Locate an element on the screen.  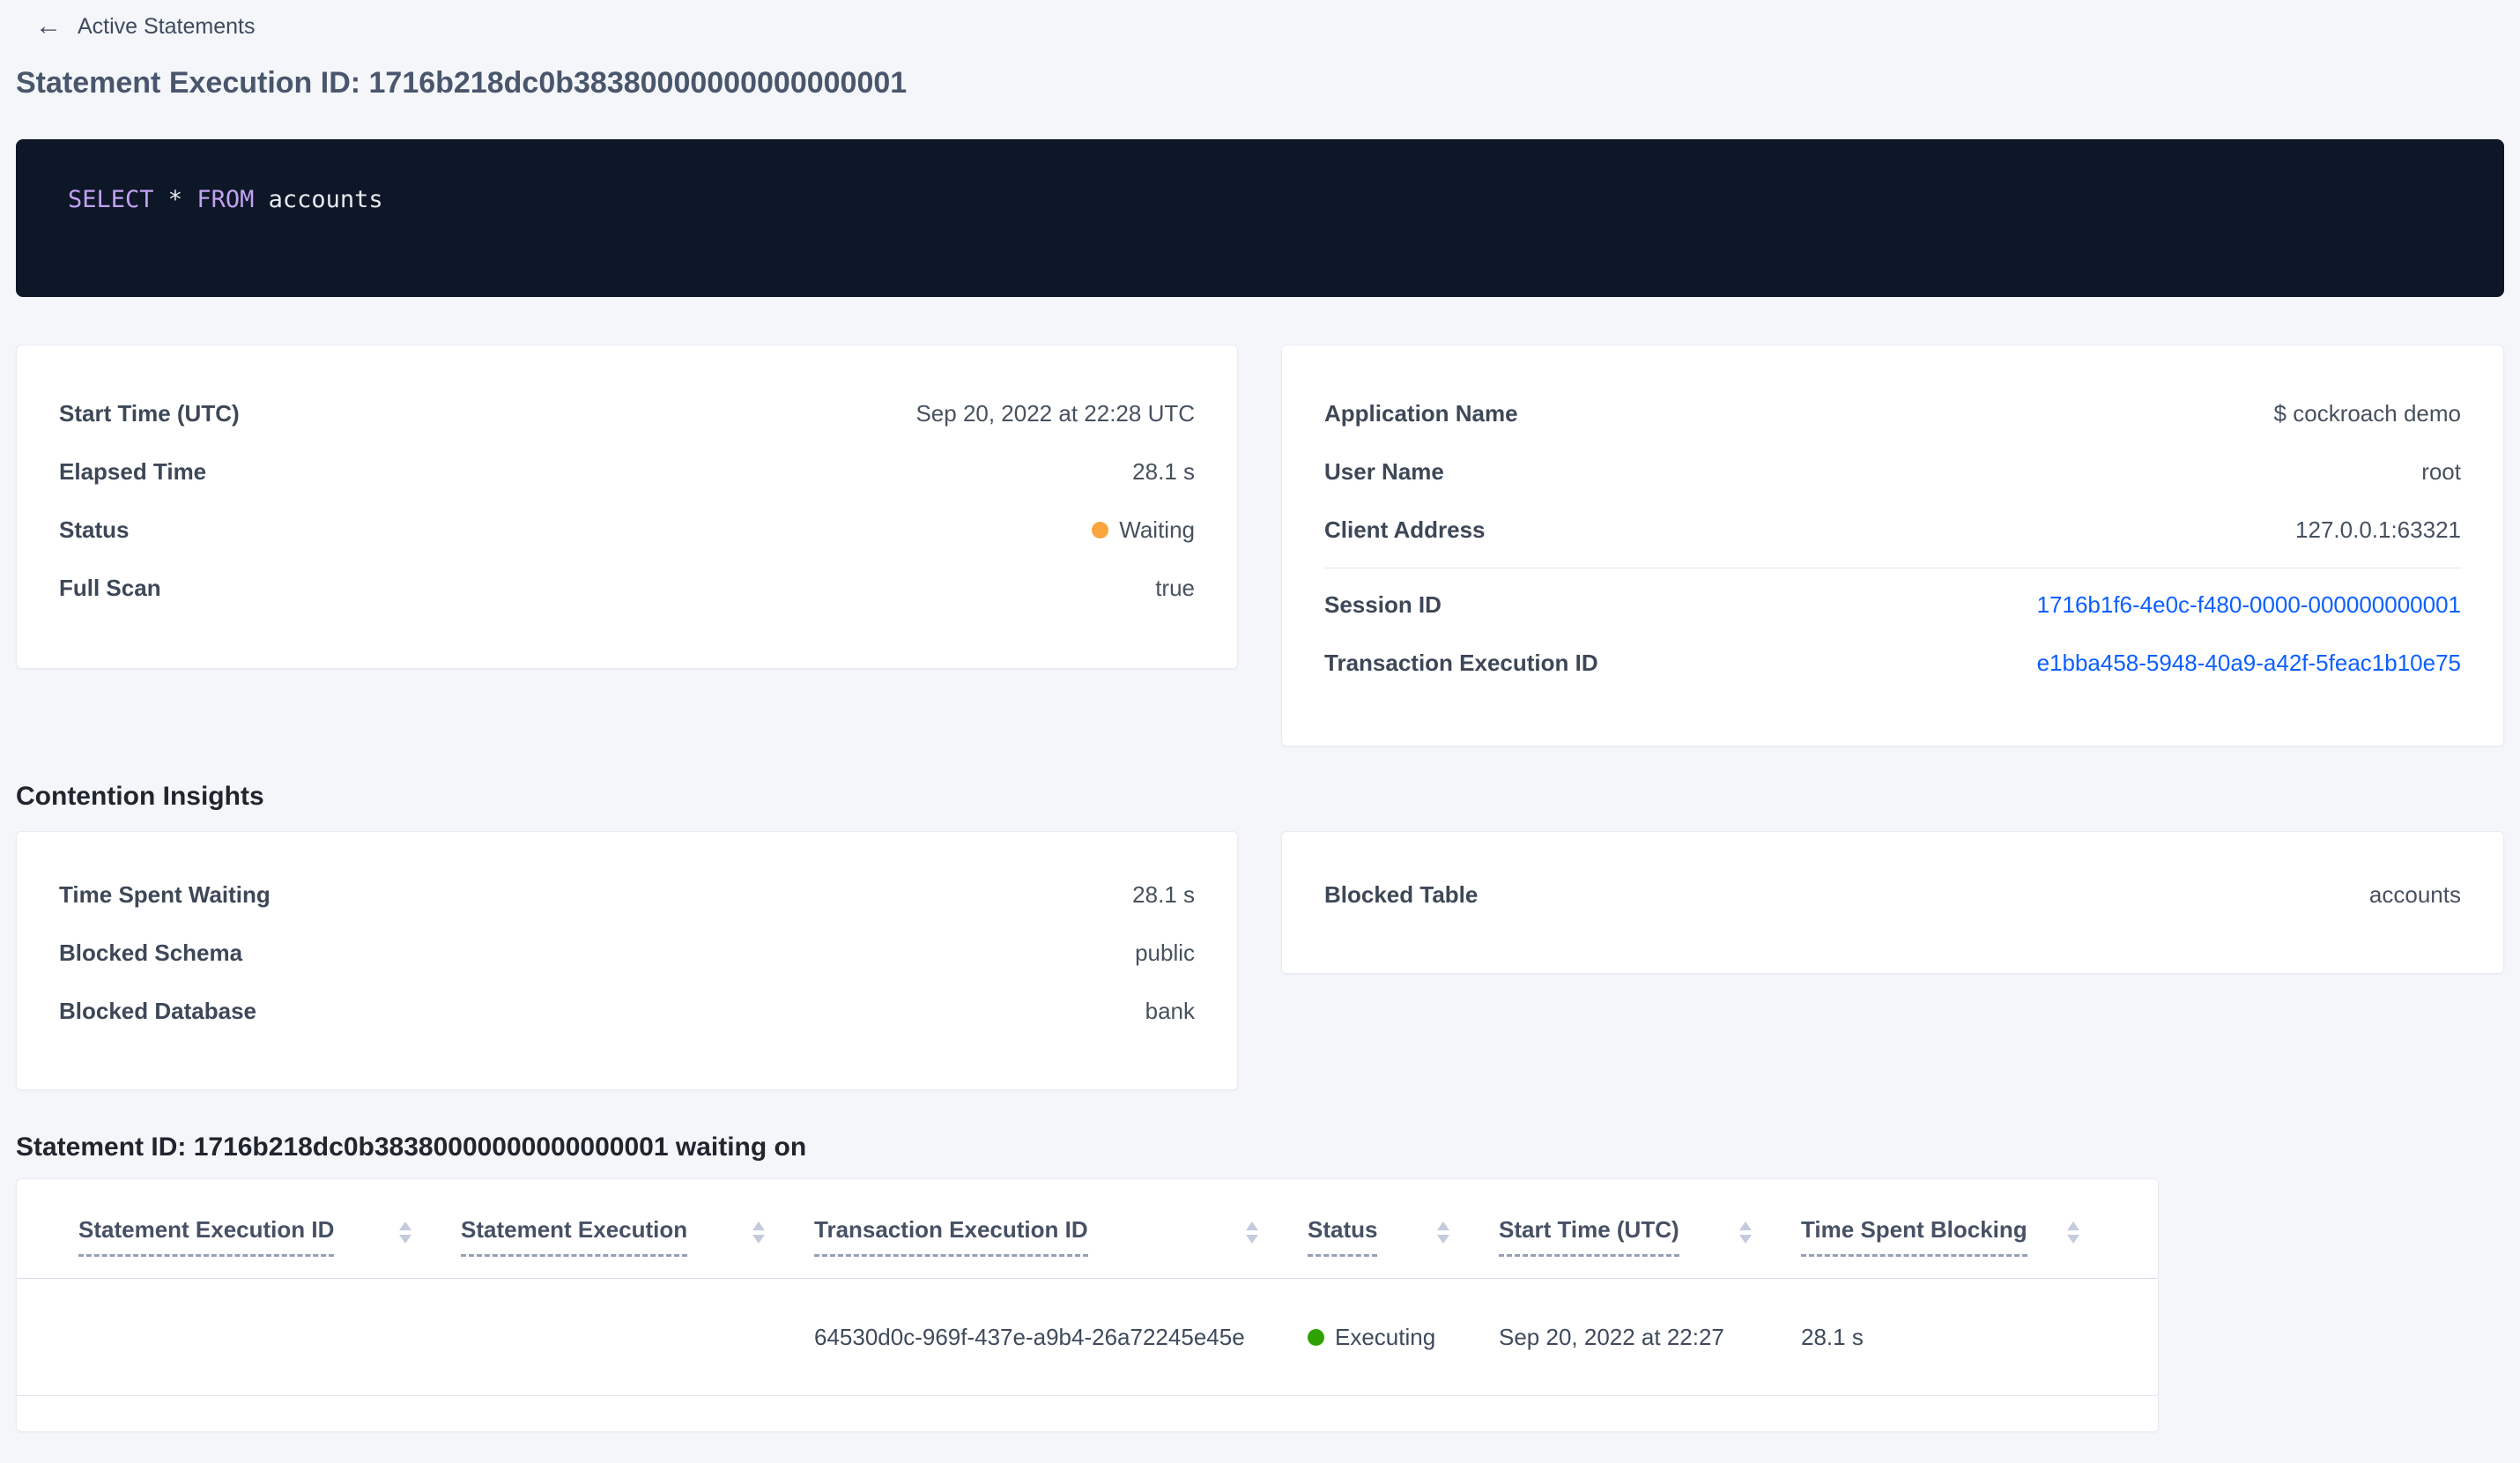
column-header-time-spent-blocking: Time Spent Blocking is located at coordinates (1965, 1247).